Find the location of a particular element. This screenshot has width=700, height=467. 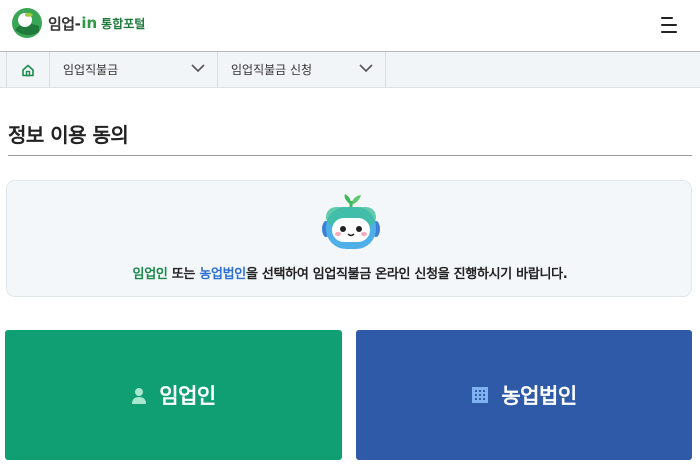

forester-label: 임업인 is located at coordinates (187, 396).